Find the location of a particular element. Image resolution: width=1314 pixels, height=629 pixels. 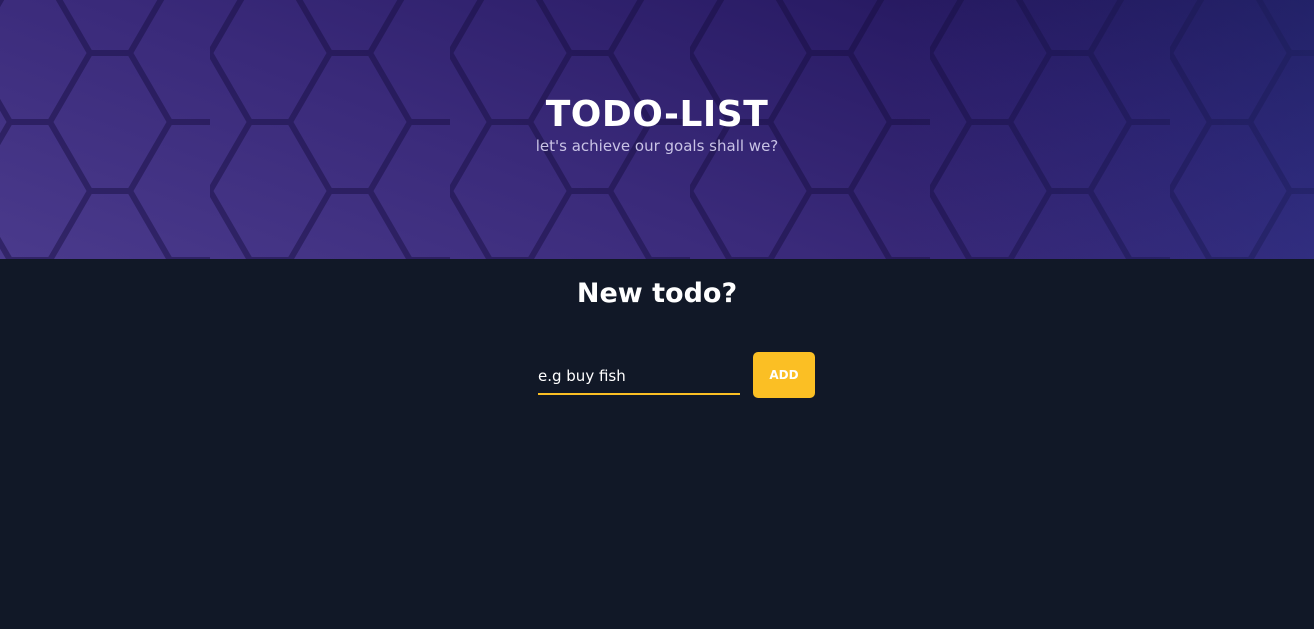

new-todo-heading: New todo? is located at coordinates (657, 293).